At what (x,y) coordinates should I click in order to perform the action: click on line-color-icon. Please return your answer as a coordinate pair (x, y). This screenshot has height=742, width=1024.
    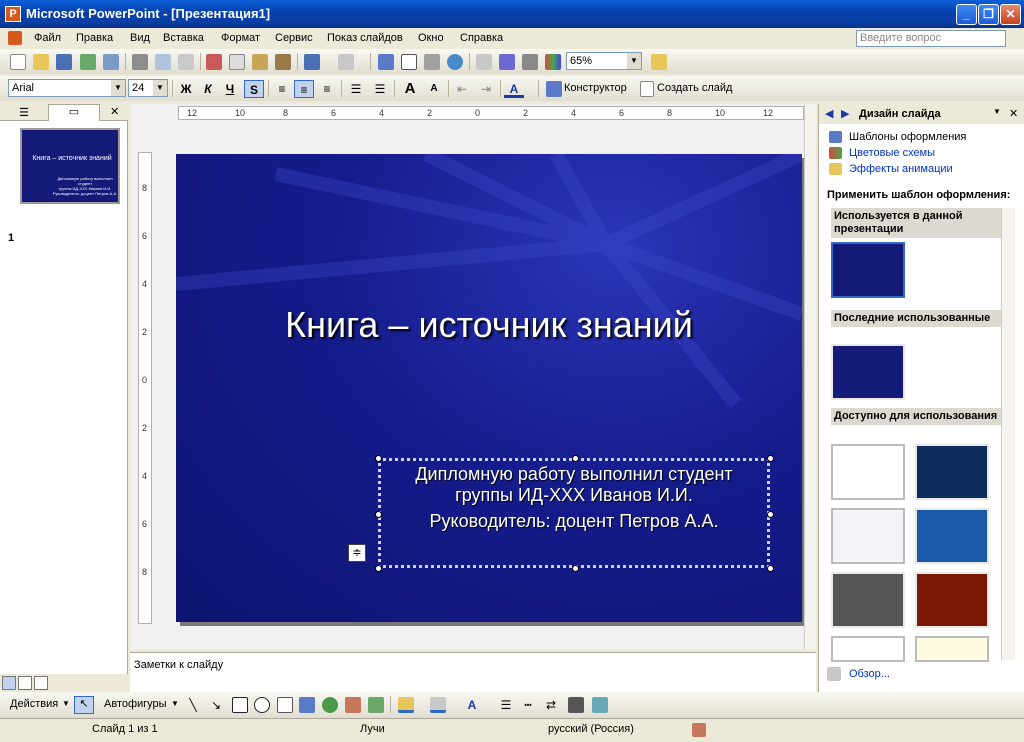
    Looking at the image, I should click on (438, 705).